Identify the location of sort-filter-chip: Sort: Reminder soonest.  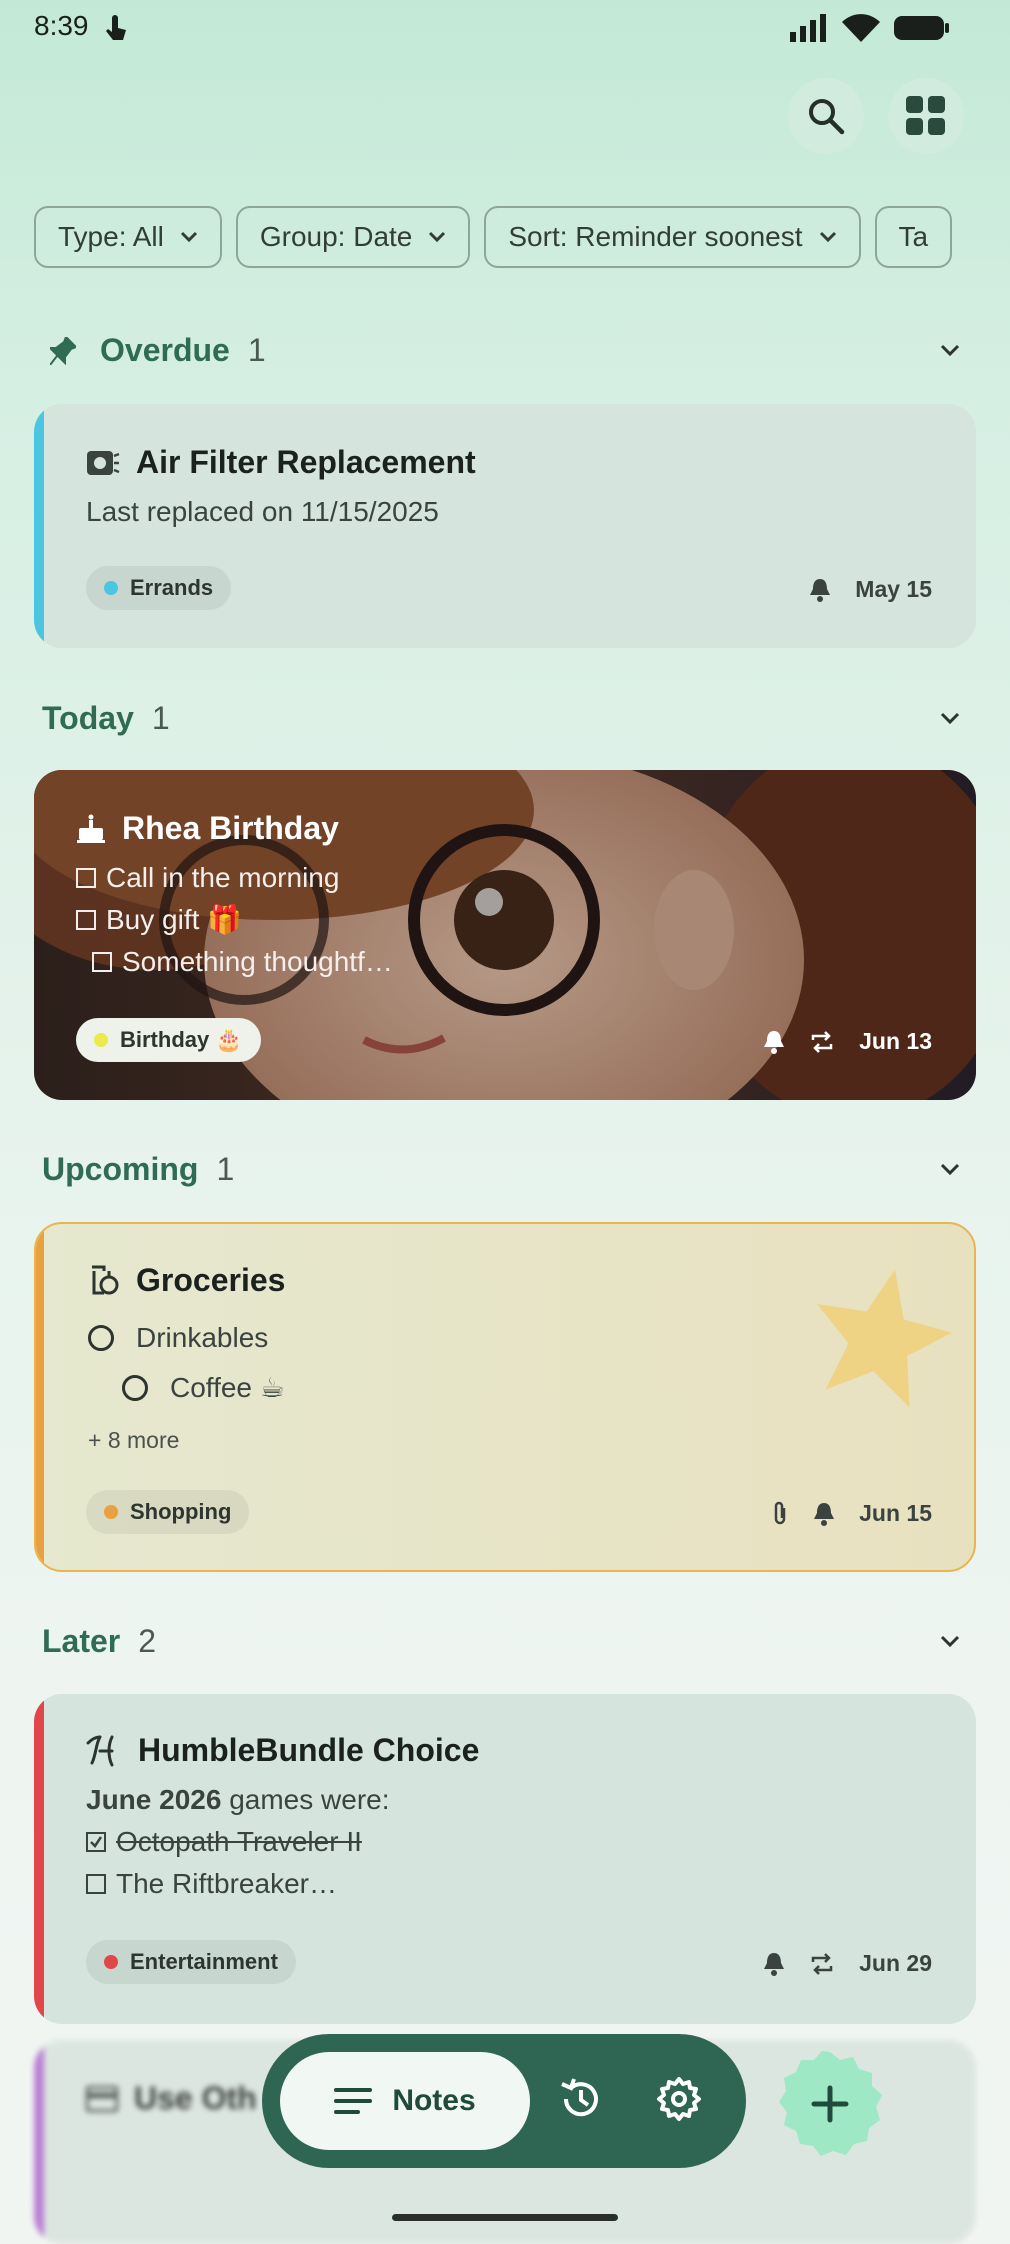
(672, 237).